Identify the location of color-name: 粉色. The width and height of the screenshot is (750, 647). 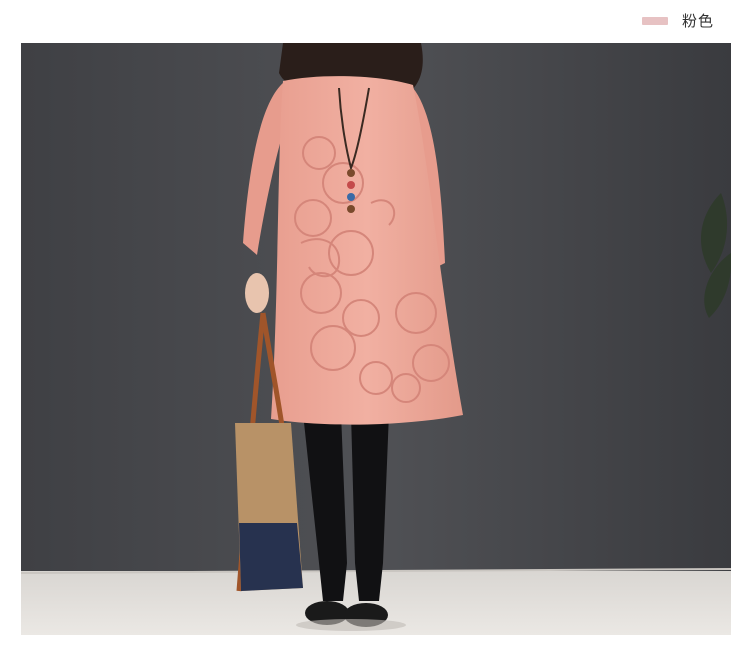
(697, 21).